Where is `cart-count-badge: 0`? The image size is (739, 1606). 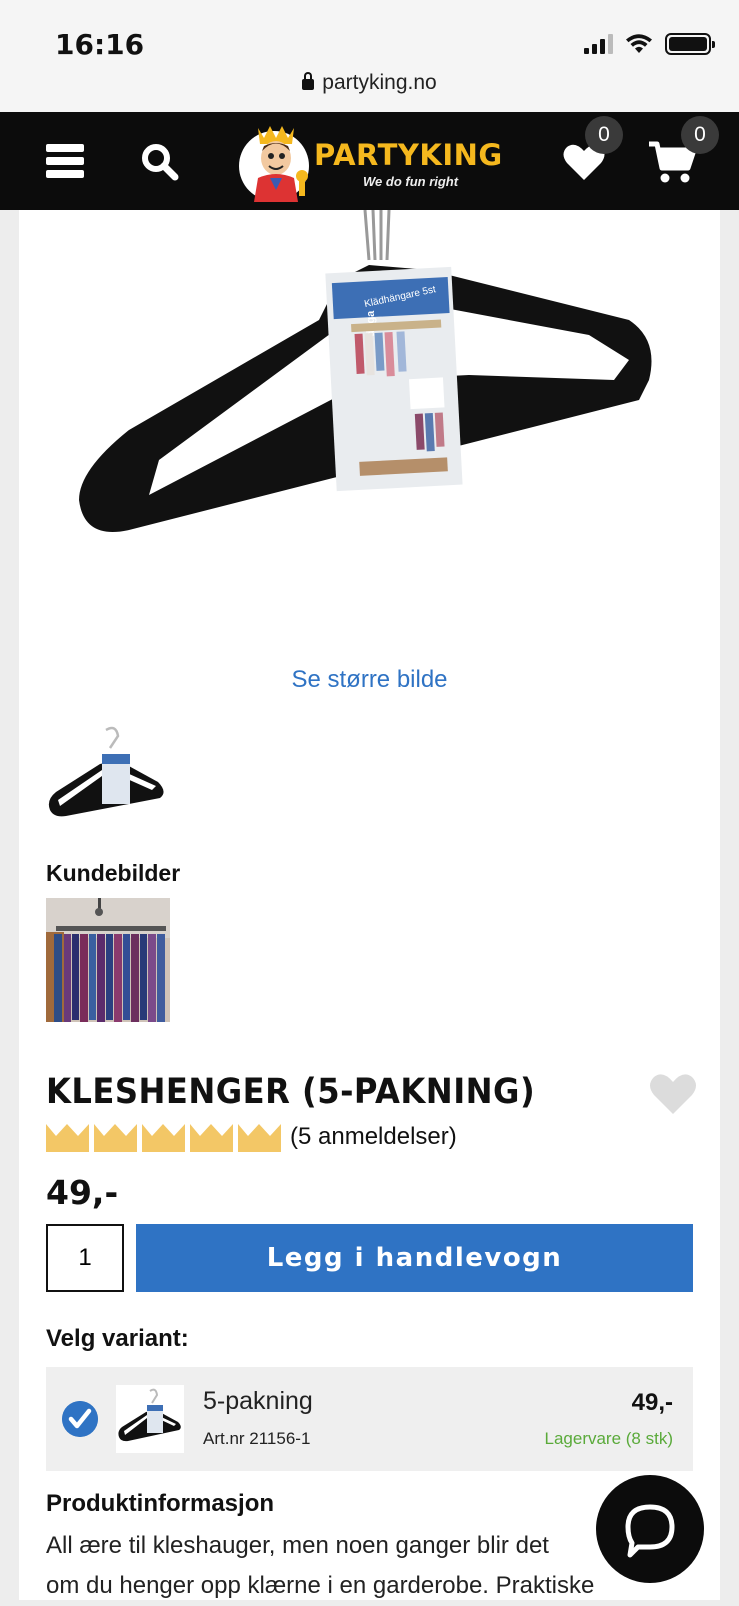
cart-count-badge: 0 is located at coordinates (700, 135).